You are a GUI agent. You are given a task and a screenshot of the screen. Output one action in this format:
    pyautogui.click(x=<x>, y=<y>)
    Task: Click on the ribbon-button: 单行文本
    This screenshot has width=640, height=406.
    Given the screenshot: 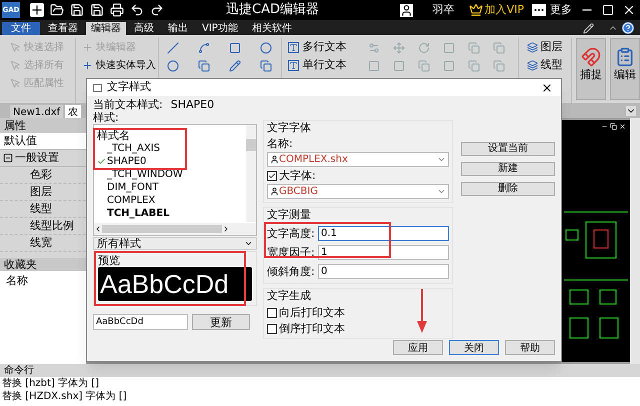 What is the action you would take?
    pyautogui.click(x=324, y=65)
    